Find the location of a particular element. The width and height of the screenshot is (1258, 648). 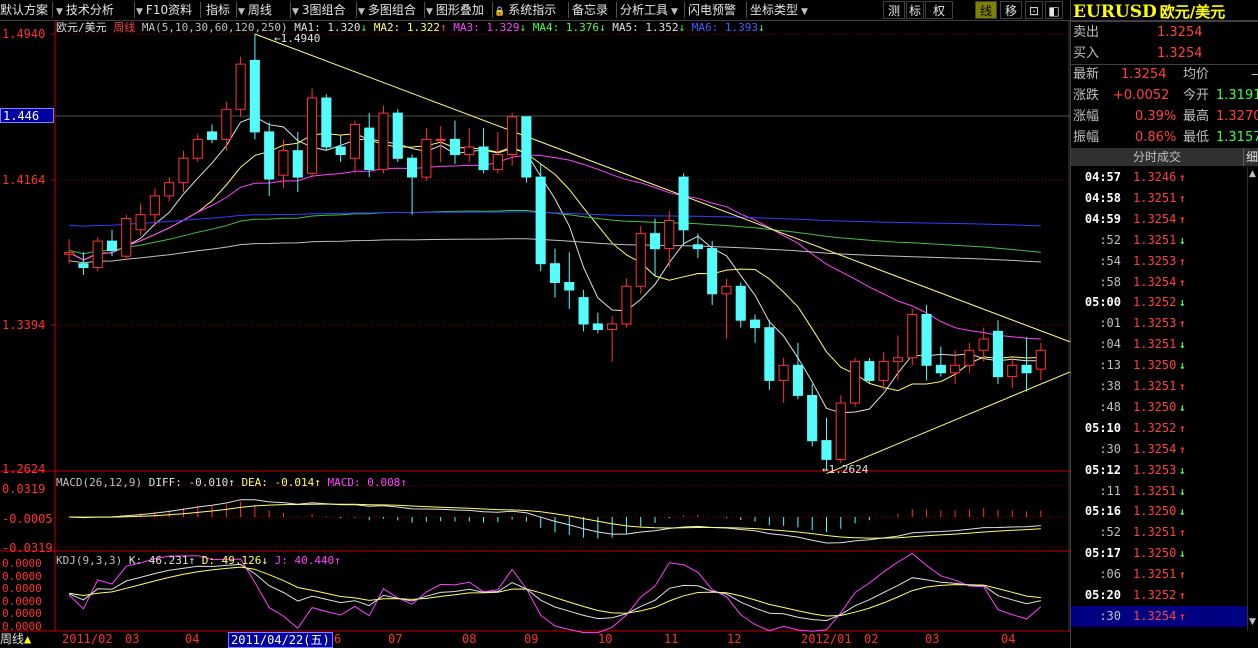

toolbar-item-tech-analysis: ▼ 技术分析 is located at coordinates (85, 10).